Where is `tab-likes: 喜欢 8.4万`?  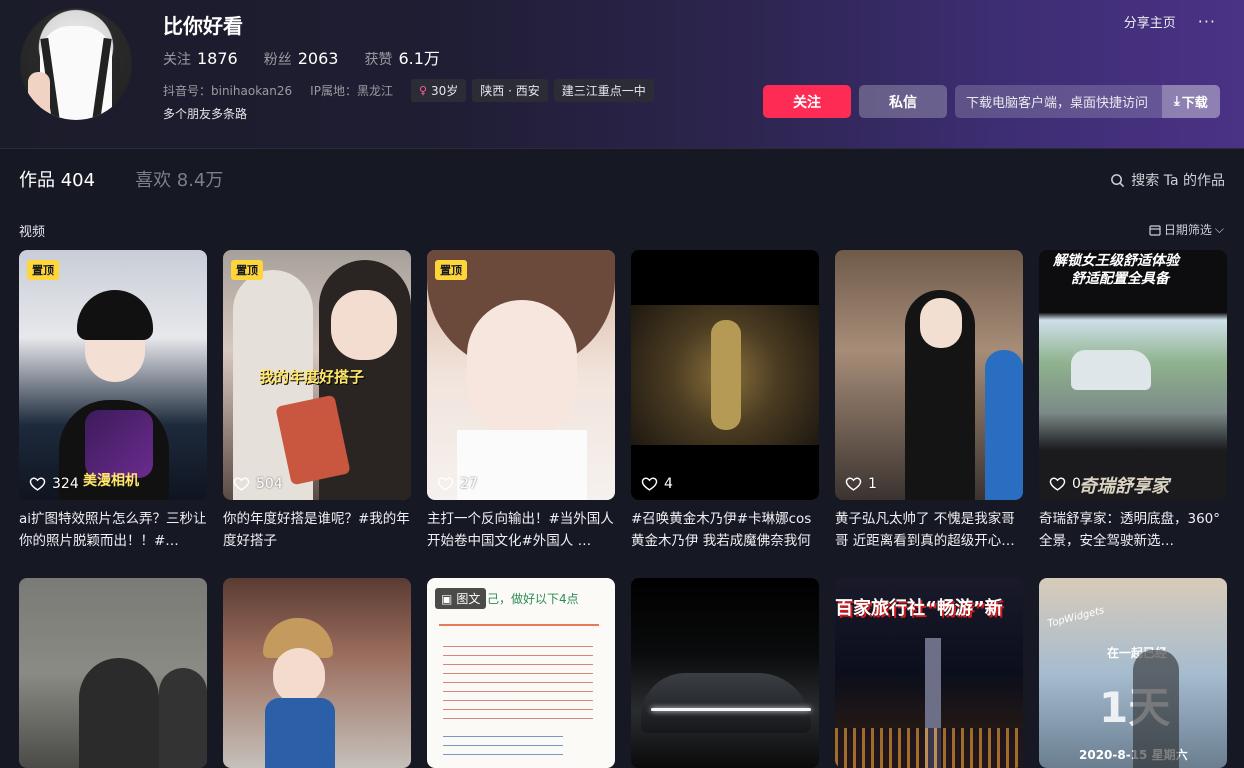 tab-likes: 喜欢 8.4万 is located at coordinates (179, 179).